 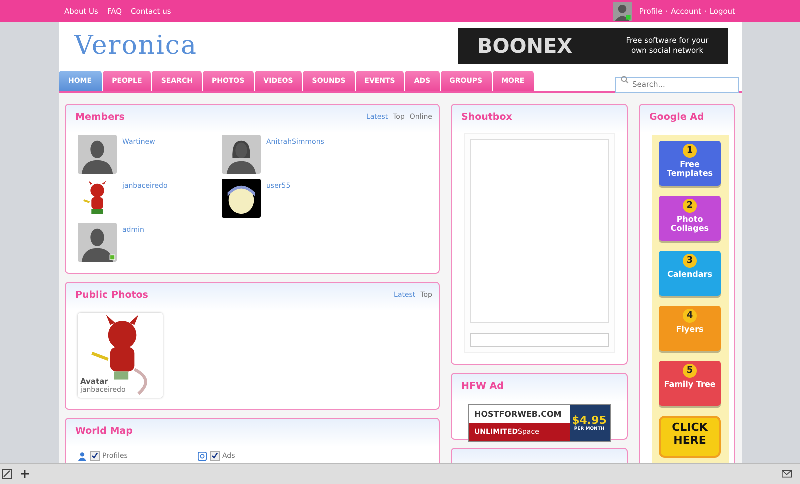 I want to click on ad-button: 3 Calendars, so click(x=690, y=273).